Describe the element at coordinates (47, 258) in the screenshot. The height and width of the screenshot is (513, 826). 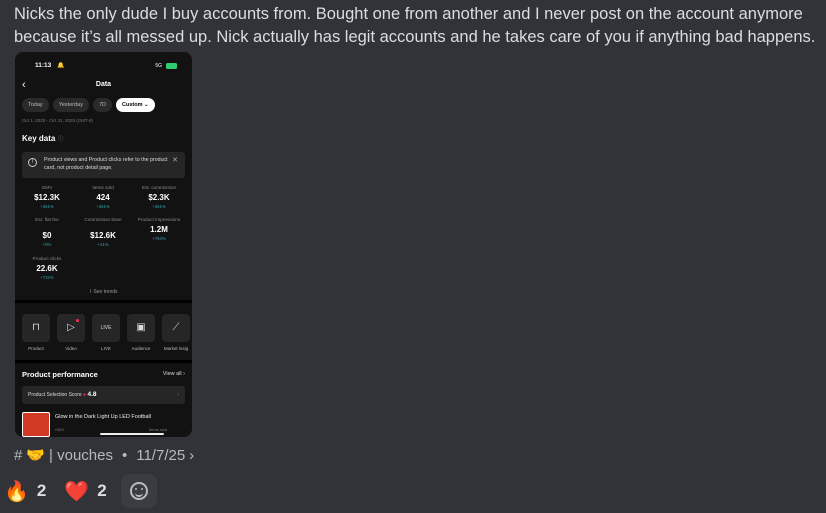
I see `metric-label: Product clicks` at that location.